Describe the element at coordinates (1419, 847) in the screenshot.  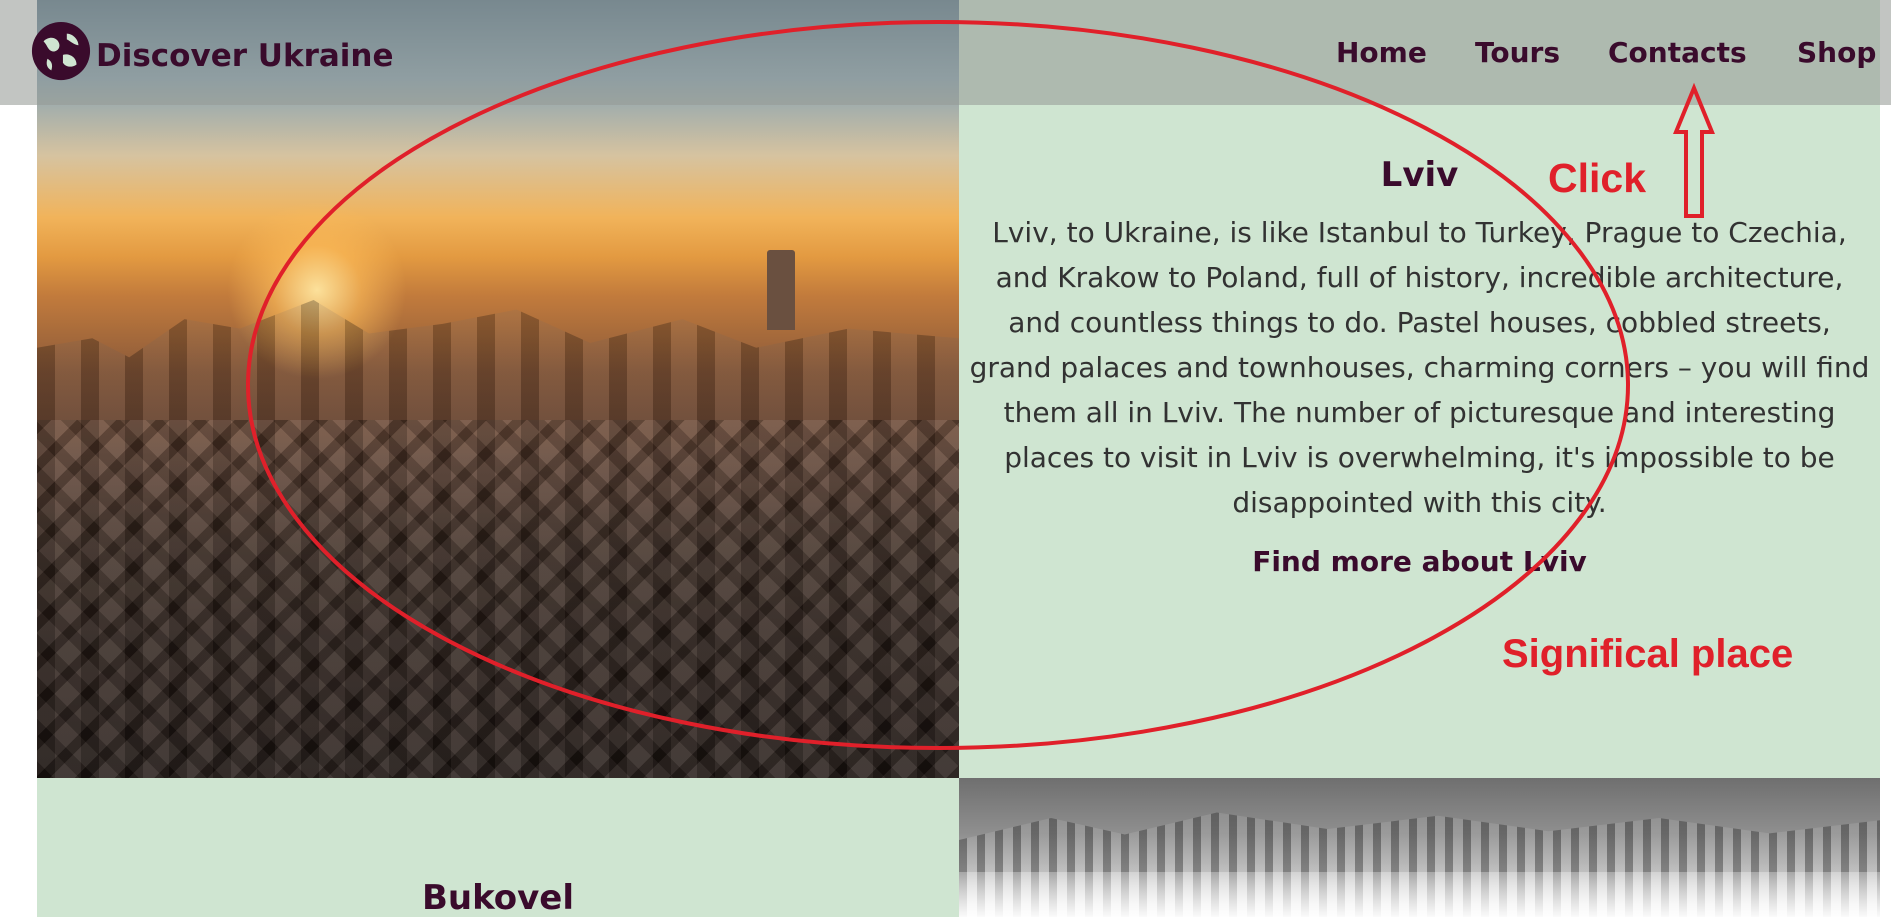
I see `bukovel-photo` at that location.